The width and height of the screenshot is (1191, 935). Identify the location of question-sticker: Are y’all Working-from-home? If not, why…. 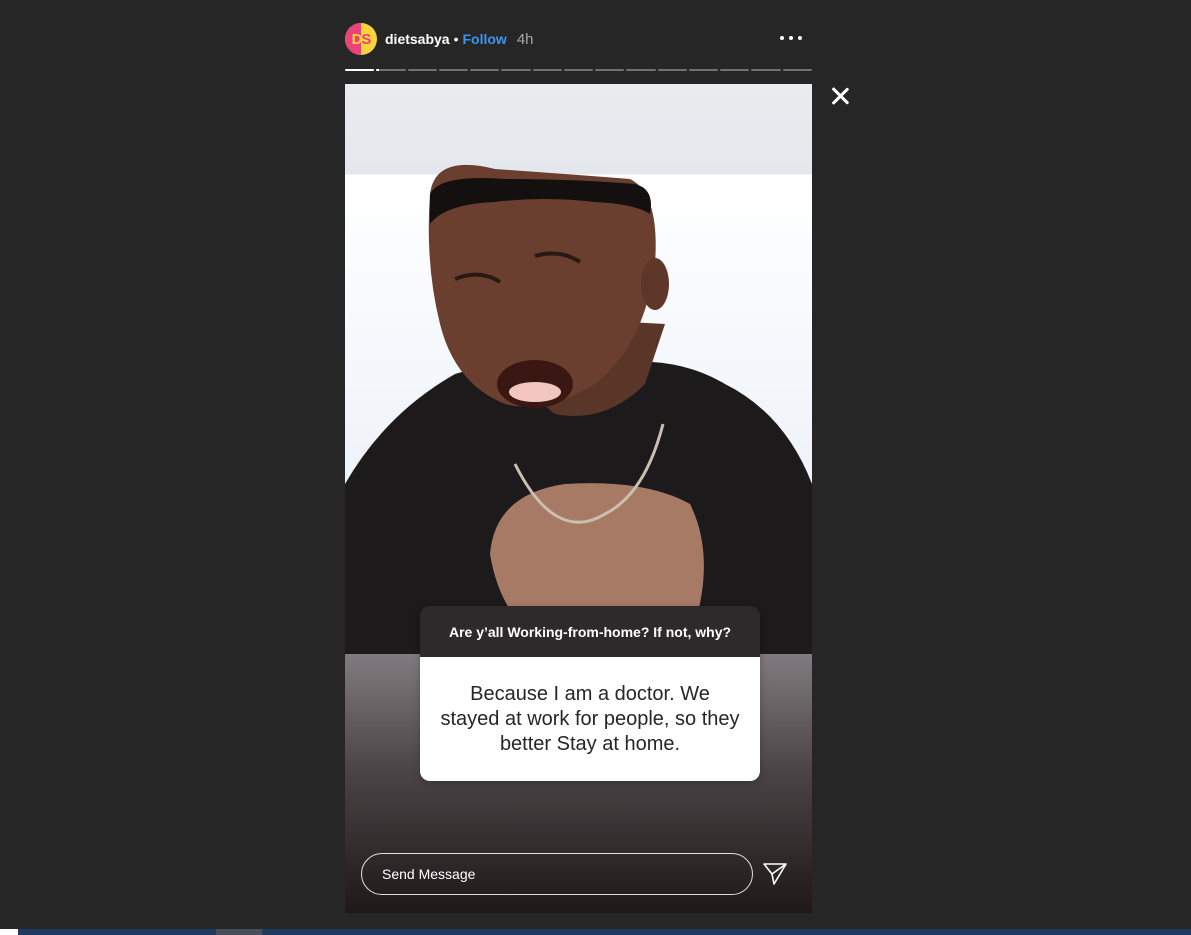
(590, 693).